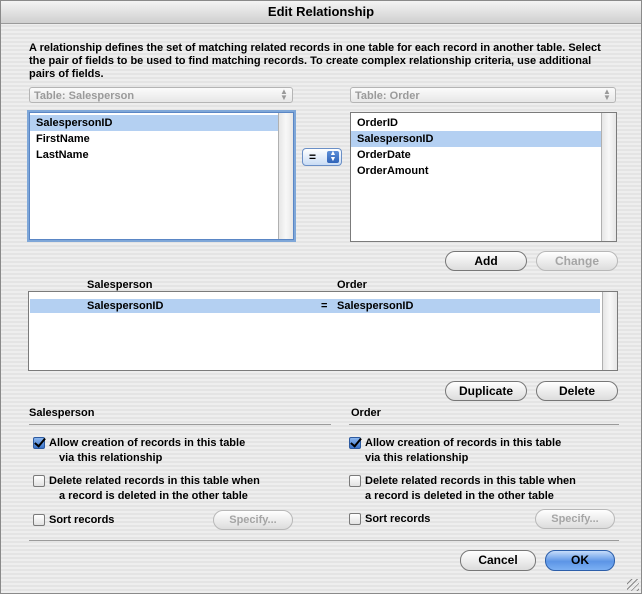 The height and width of the screenshot is (594, 642). Describe the element at coordinates (577, 261) in the screenshot. I see `change-button: Change` at that location.